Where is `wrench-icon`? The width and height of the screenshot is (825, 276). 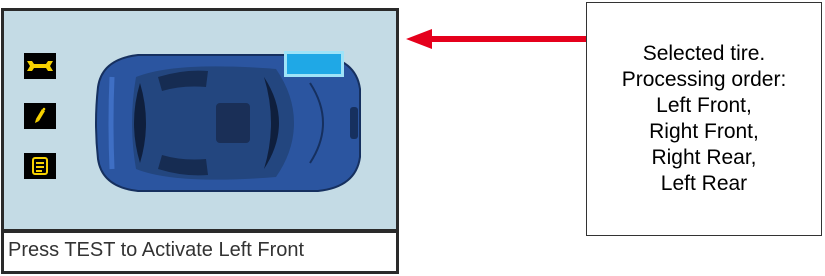 wrench-icon is located at coordinates (40, 66).